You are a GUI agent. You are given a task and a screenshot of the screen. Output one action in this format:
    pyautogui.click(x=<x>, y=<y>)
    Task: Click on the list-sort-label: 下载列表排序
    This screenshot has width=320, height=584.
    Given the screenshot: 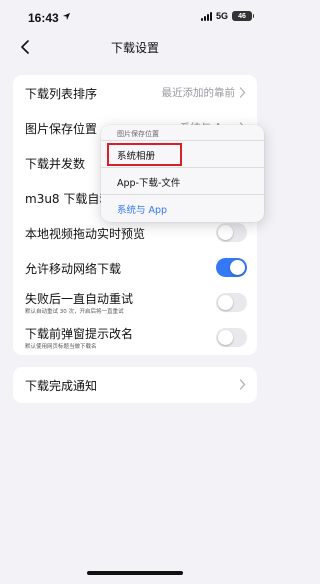 What is the action you would take?
    pyautogui.click(x=61, y=94)
    